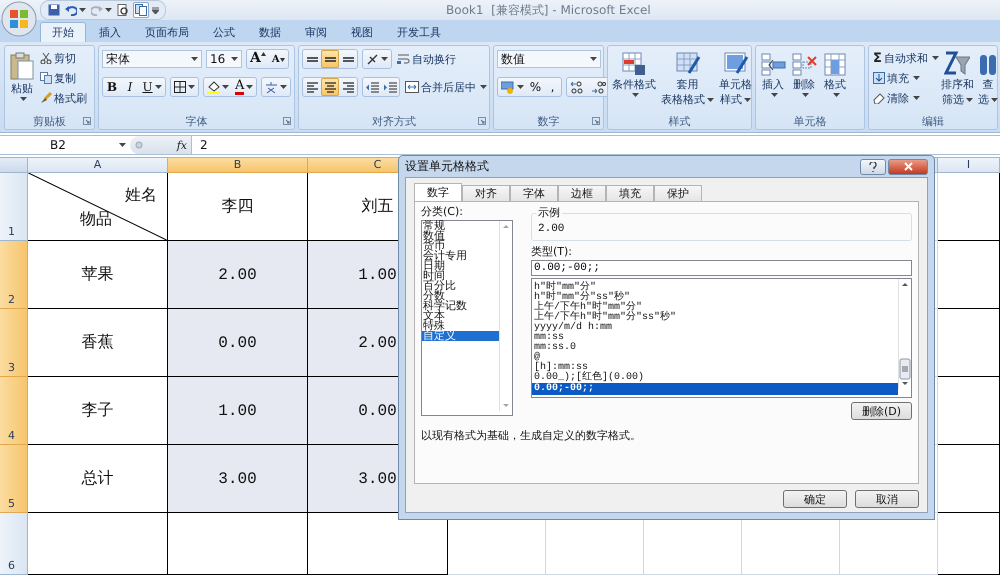 The width and height of the screenshot is (1000, 575). I want to click on table-cell: 0.00, so click(238, 343).